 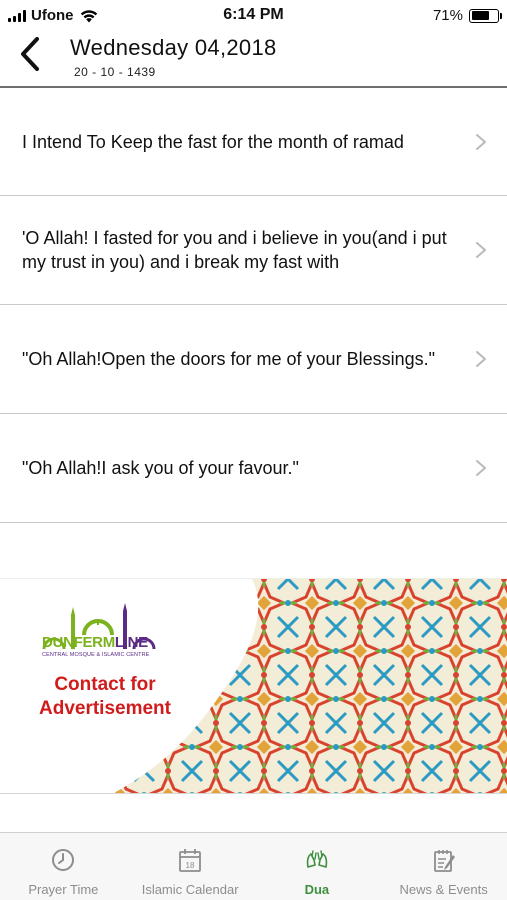 I want to click on tab-news-events: News & Events, so click(x=443, y=866).